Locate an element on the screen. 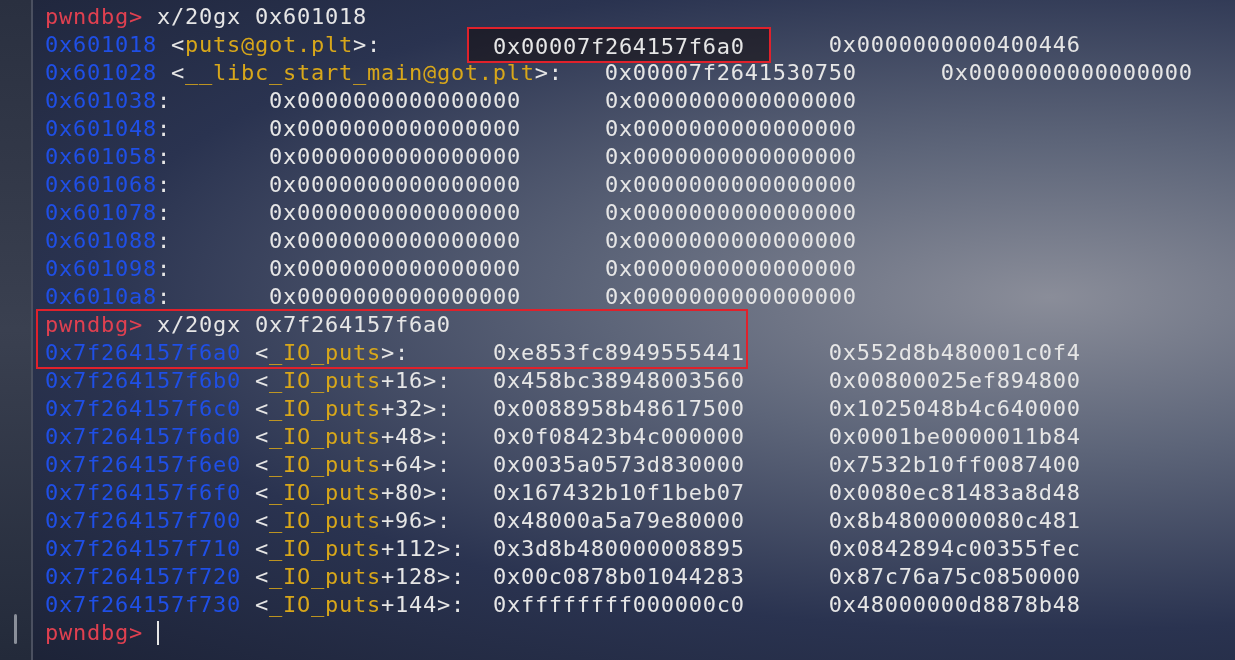 This screenshot has height=660, width=1235. memory-address: 0x7f264157f6c0 is located at coordinates (143, 409).